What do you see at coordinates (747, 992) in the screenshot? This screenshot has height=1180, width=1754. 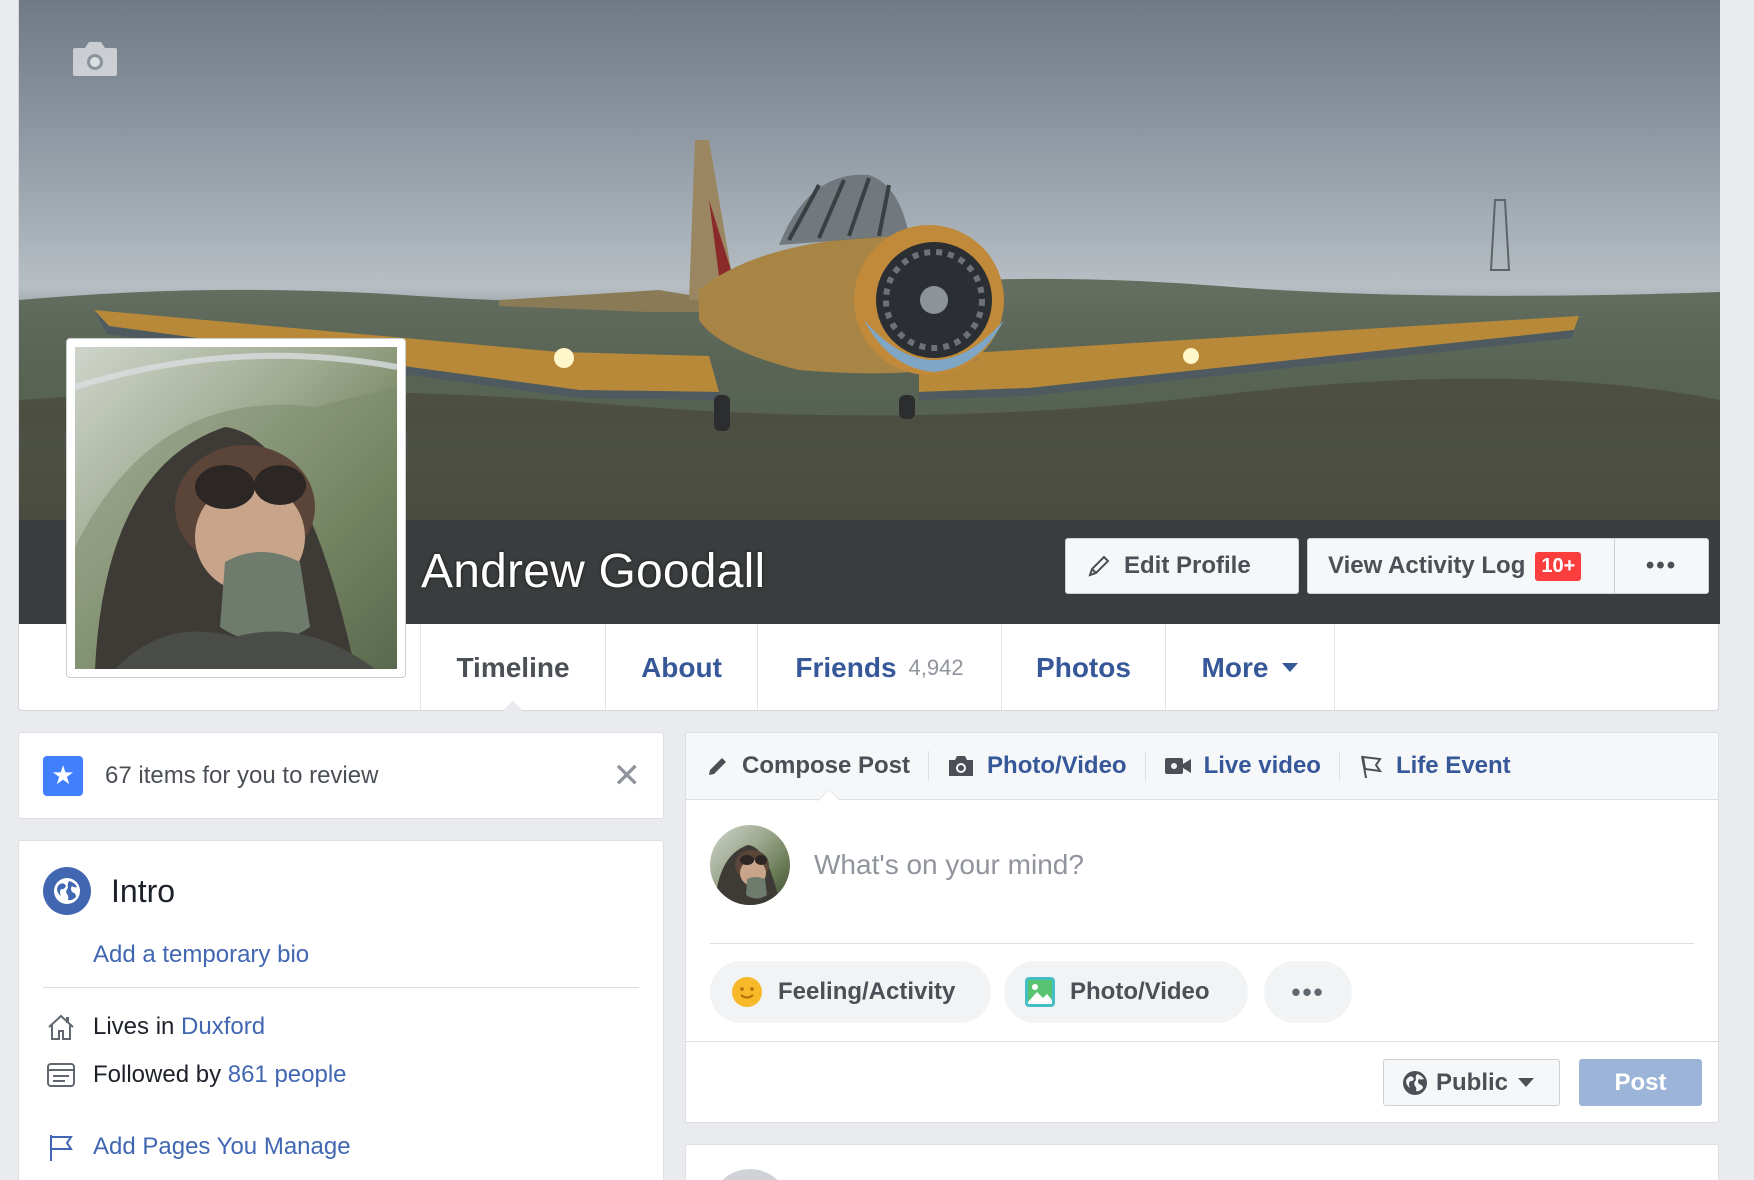 I see `smiley-icon` at bounding box center [747, 992].